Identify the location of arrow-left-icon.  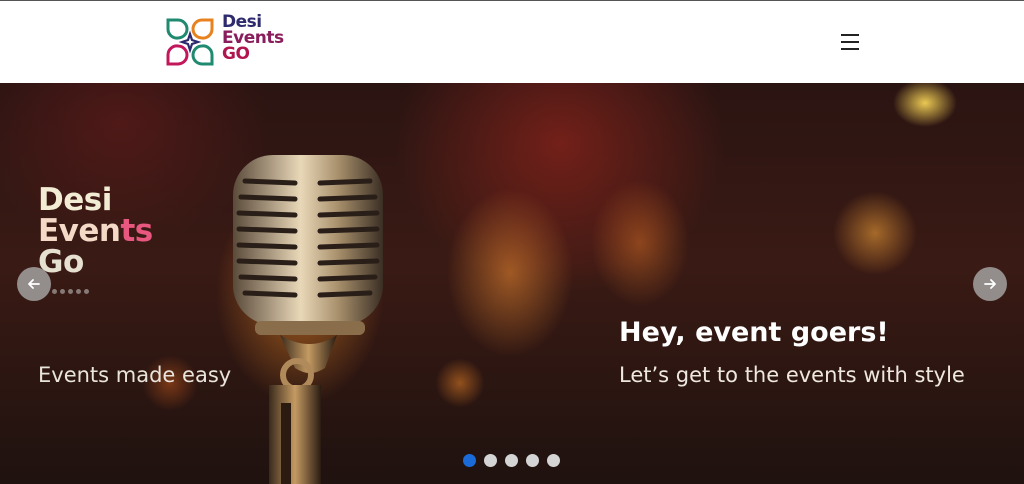
(34, 284).